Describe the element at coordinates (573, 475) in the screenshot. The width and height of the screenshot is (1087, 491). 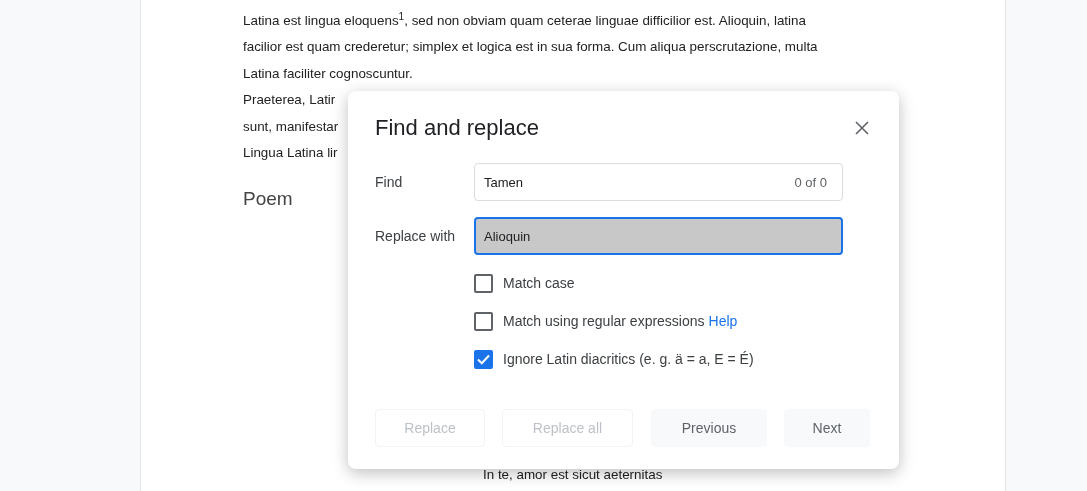
I see `poem-line: In te, amor est sicut aeternitas` at that location.